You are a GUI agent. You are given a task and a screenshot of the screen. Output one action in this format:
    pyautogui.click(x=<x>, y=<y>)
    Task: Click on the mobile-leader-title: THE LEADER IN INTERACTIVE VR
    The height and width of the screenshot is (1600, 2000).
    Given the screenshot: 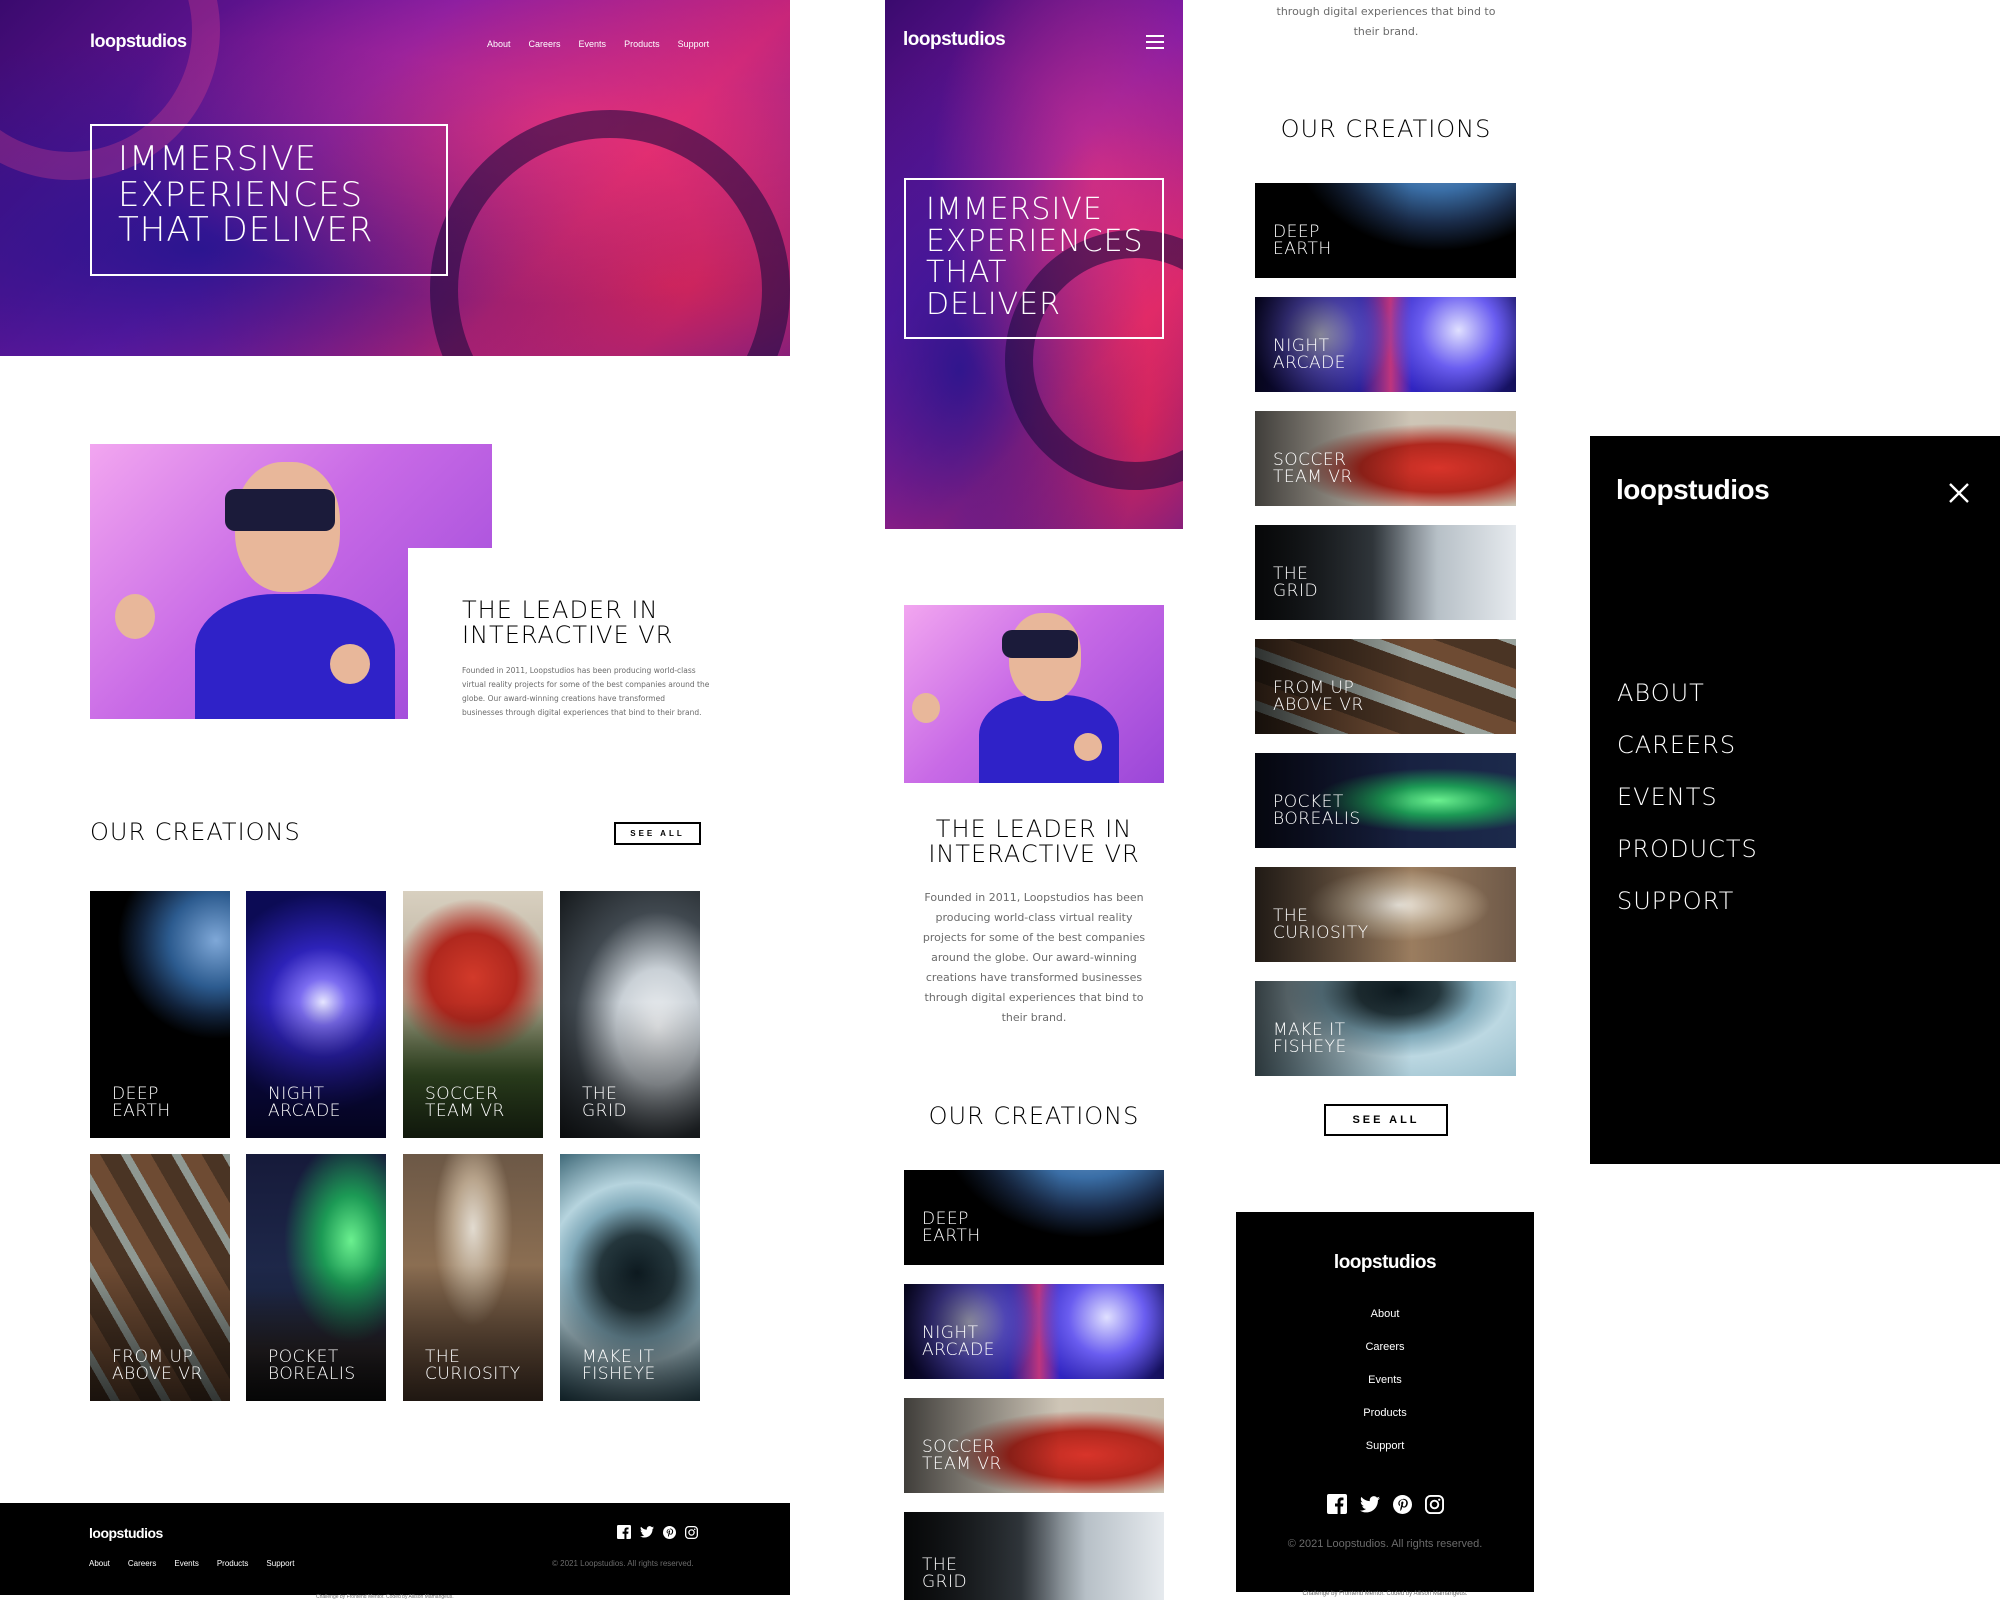 What is the action you would take?
    pyautogui.click(x=1034, y=842)
    